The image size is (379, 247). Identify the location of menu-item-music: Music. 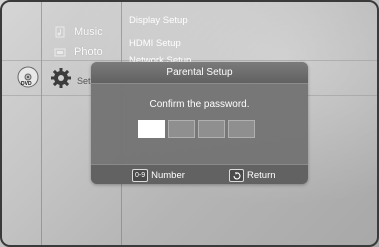
(78, 32).